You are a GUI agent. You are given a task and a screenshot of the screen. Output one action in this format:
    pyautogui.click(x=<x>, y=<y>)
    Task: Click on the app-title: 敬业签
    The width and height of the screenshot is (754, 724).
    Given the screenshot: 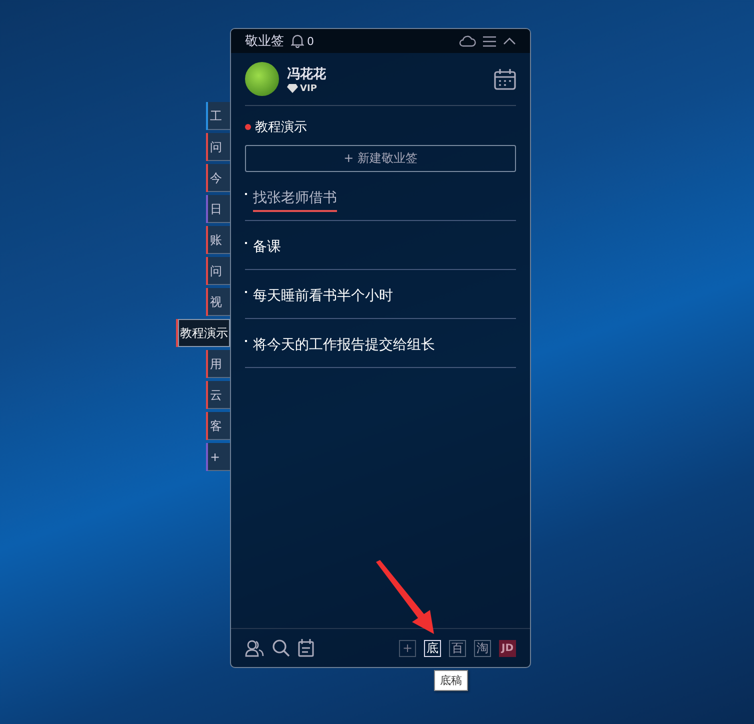 What is the action you would take?
    pyautogui.click(x=264, y=41)
    